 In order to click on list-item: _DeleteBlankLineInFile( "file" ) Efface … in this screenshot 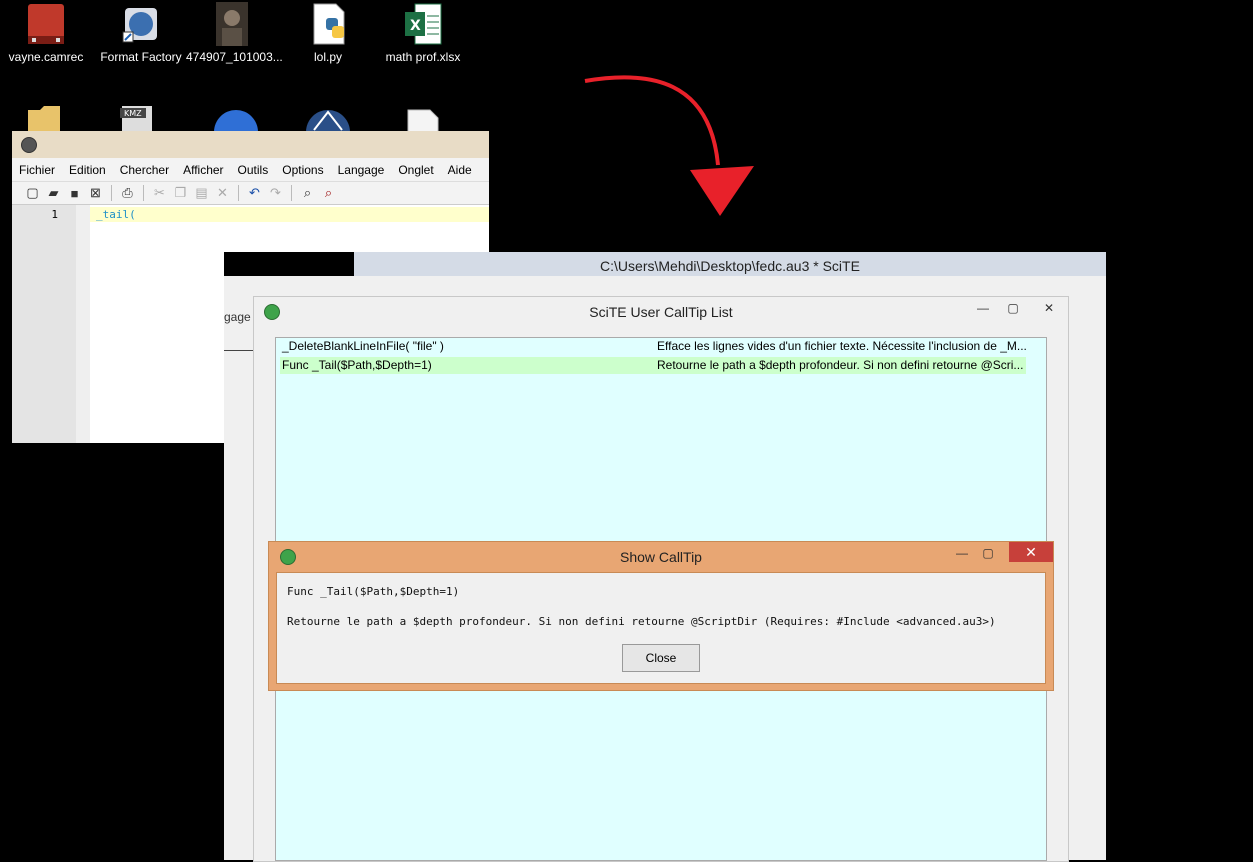, I will do `click(653, 346)`.